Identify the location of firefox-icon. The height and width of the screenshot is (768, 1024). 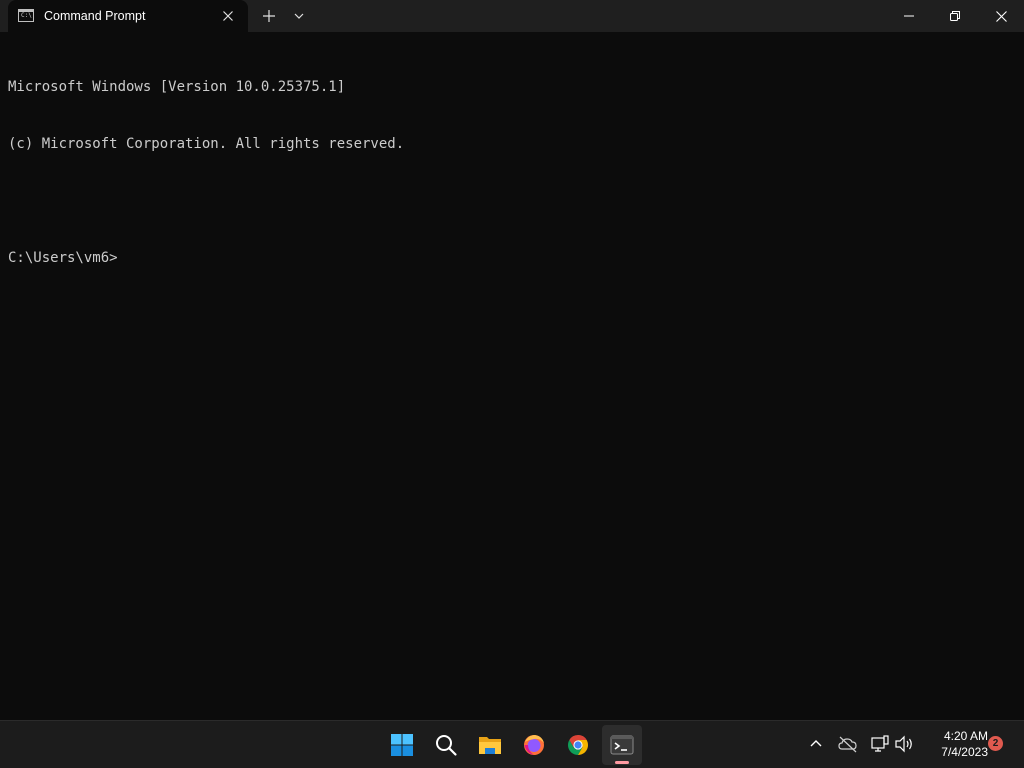
(534, 745).